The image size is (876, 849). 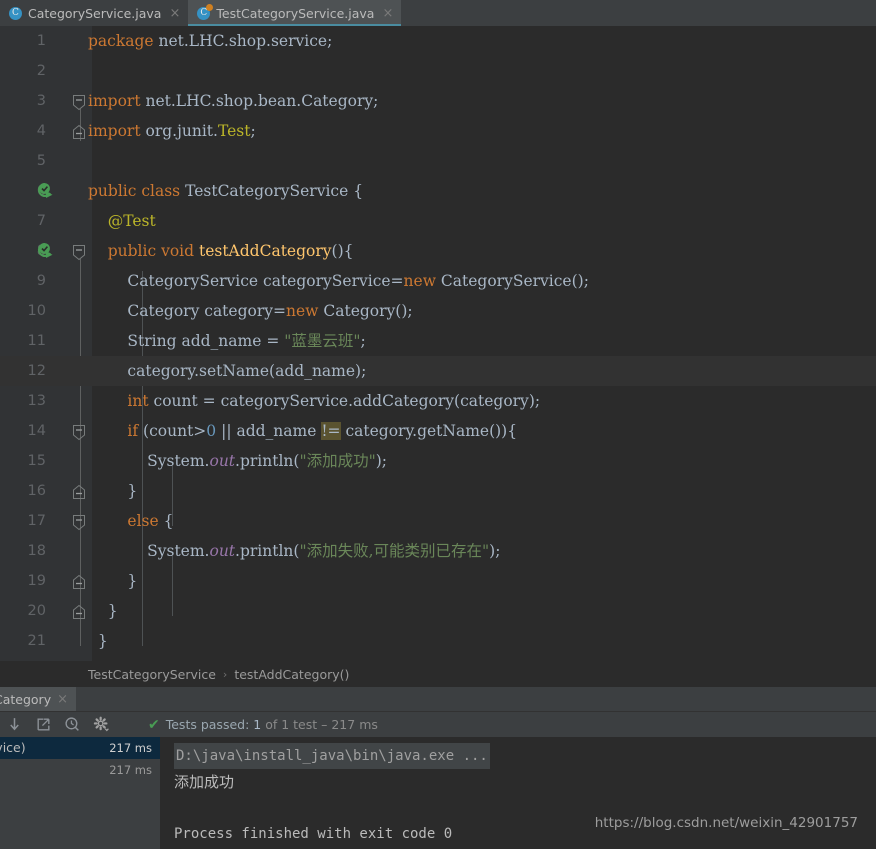 What do you see at coordinates (221, 251) in the screenshot?
I see `code-text: public void testAddCategory(){` at bounding box center [221, 251].